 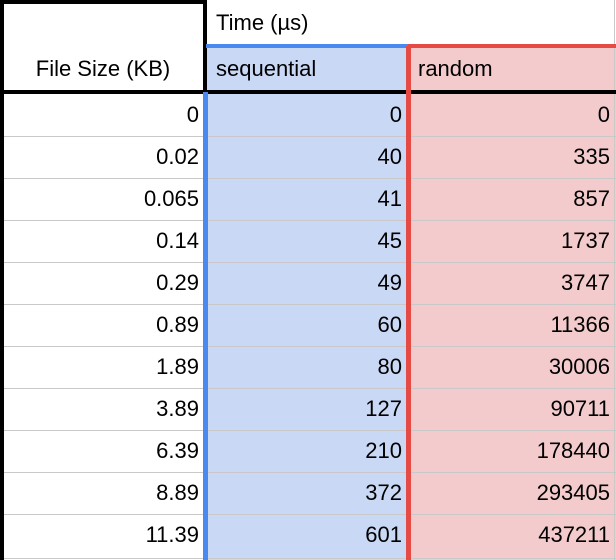 What do you see at coordinates (104, 367) in the screenshot?
I see `cell-file-size: 1.89` at bounding box center [104, 367].